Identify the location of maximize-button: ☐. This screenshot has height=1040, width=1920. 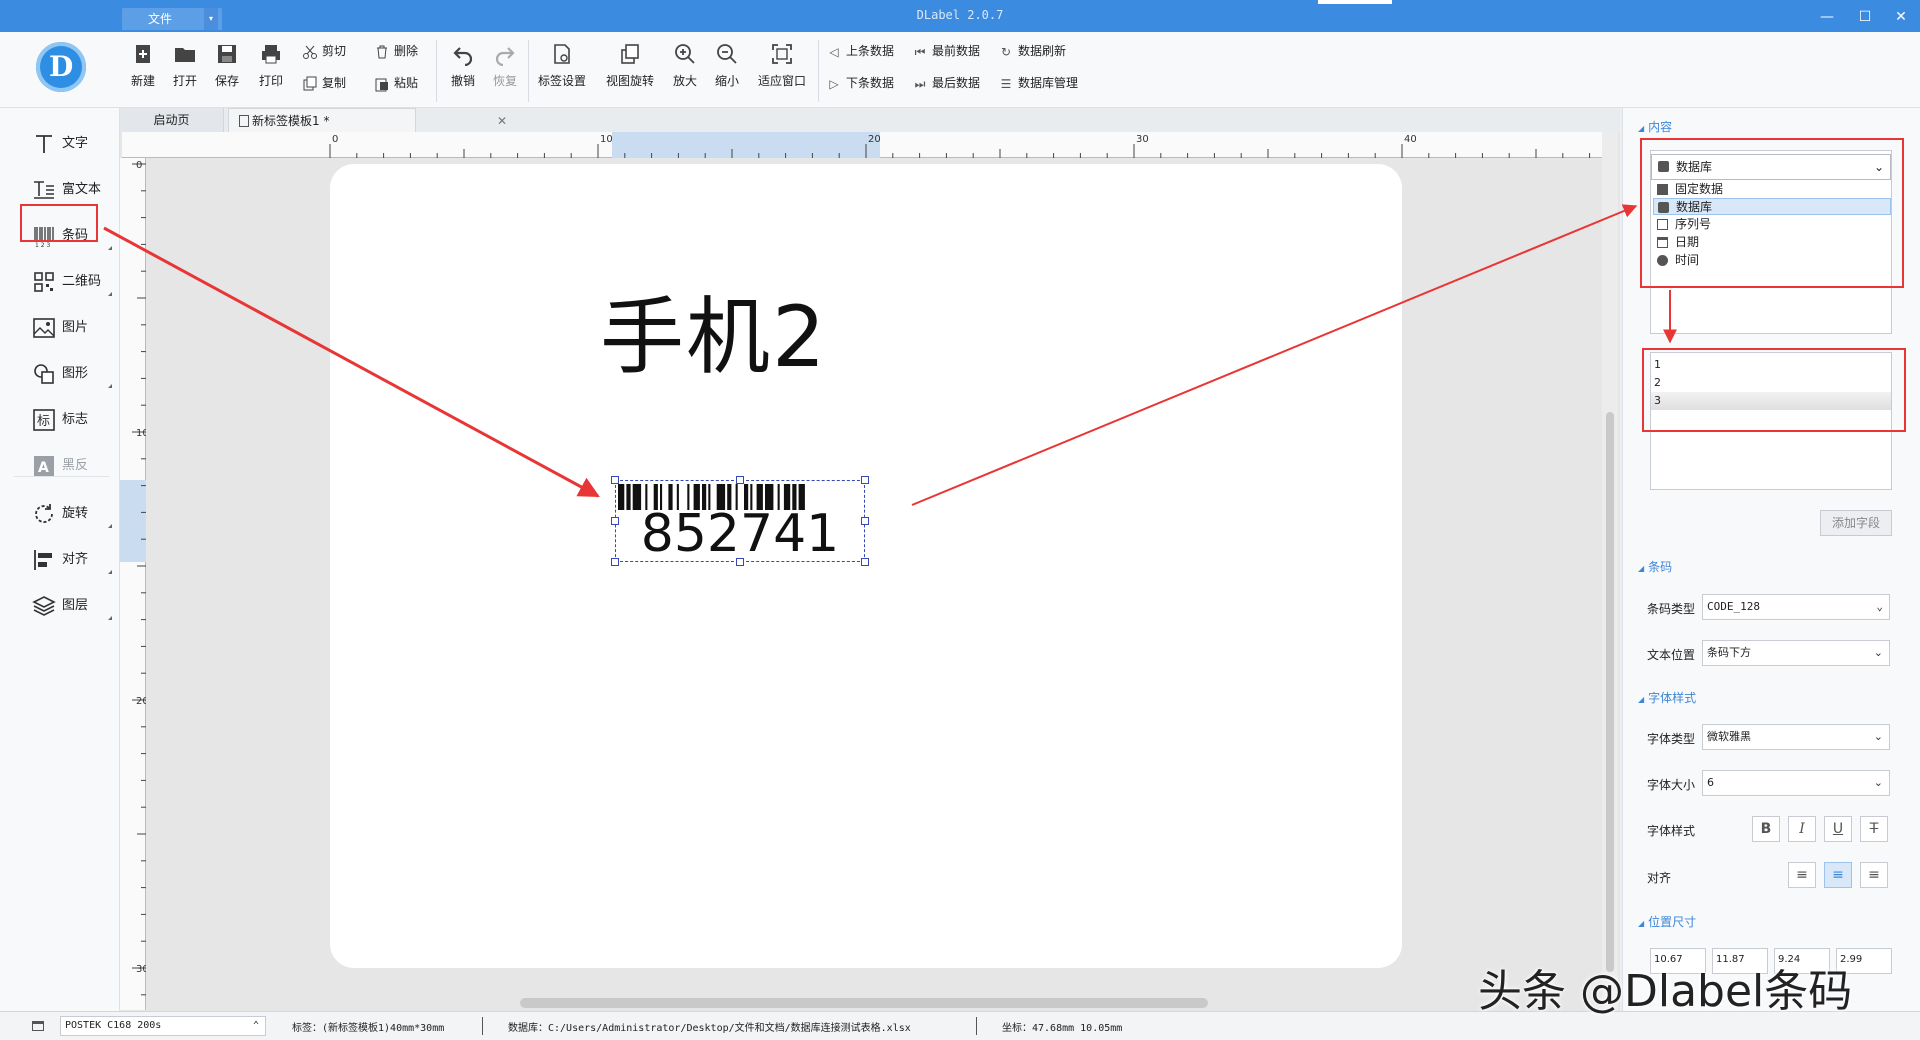
(1865, 17).